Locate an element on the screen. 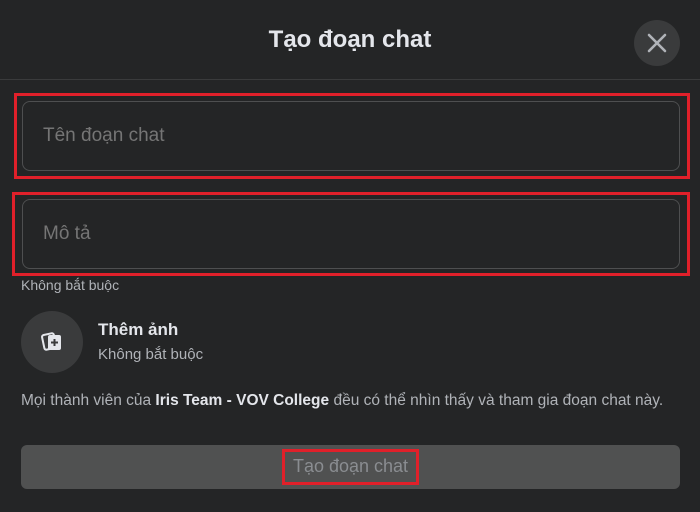 Image resolution: width=700 pixels, height=512 pixels. close-button is located at coordinates (657, 43).